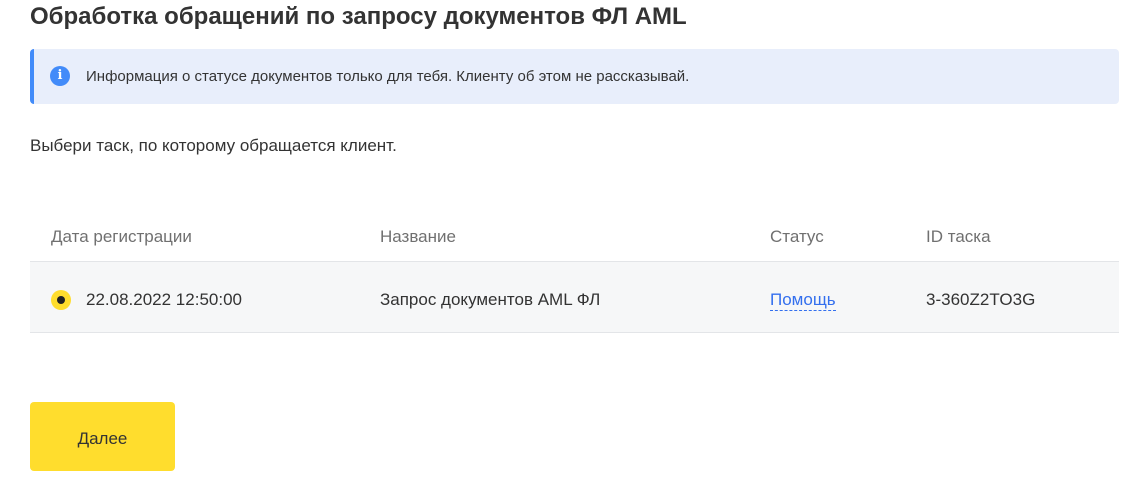 This screenshot has height=487, width=1136. What do you see at coordinates (121, 236) in the screenshot?
I see `column-header-registration-date: Дата регистрации` at bounding box center [121, 236].